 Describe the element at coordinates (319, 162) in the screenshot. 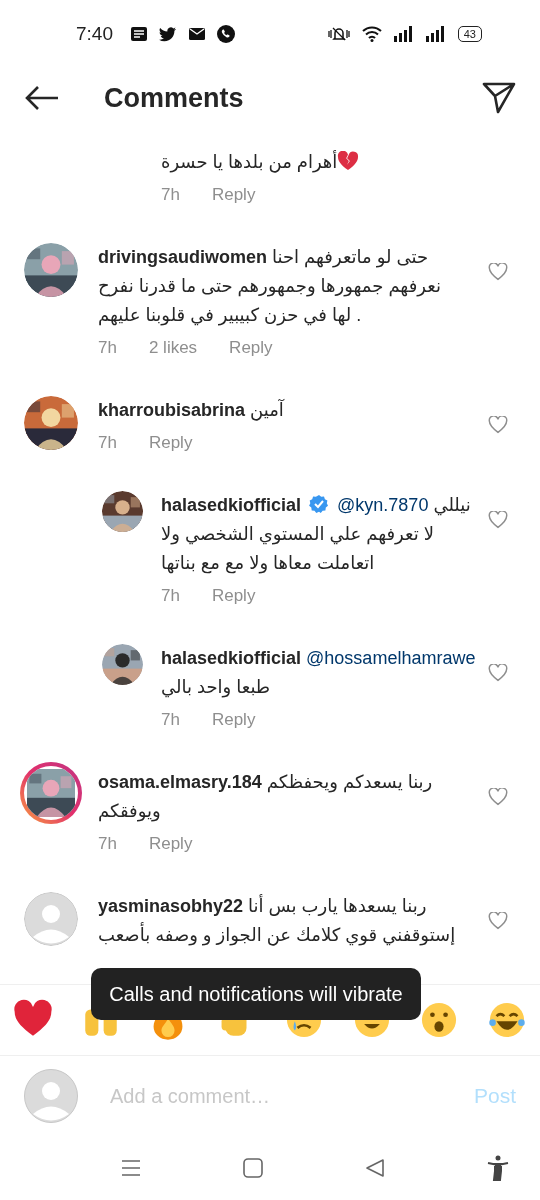

I see `comment-text: أهرام من بلدها يا حسرة` at that location.